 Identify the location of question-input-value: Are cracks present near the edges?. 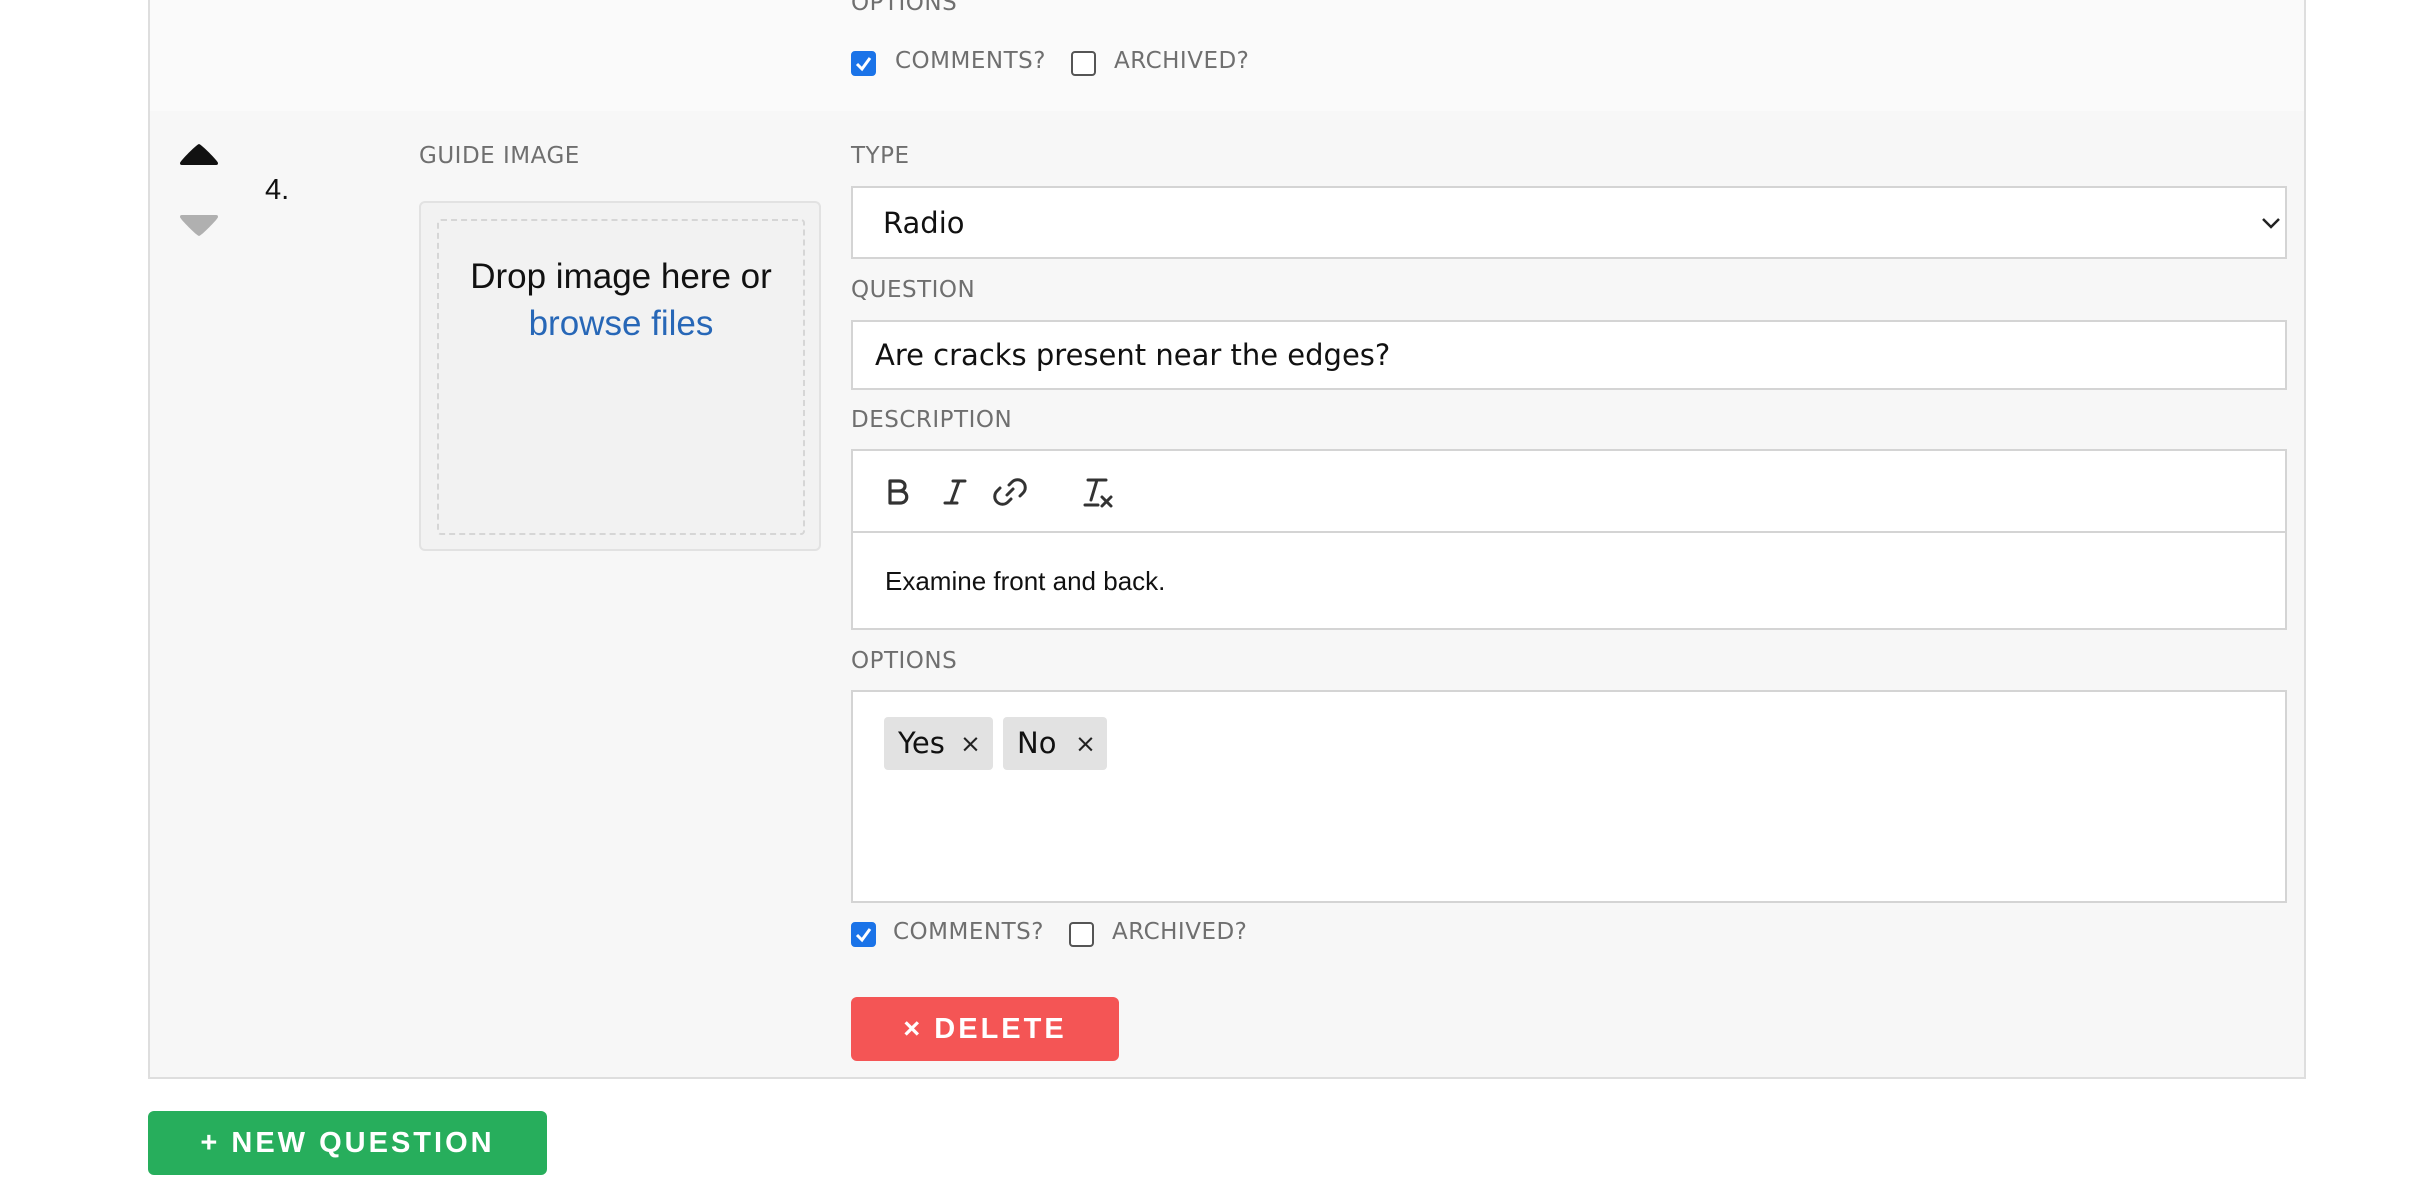
(1133, 355).